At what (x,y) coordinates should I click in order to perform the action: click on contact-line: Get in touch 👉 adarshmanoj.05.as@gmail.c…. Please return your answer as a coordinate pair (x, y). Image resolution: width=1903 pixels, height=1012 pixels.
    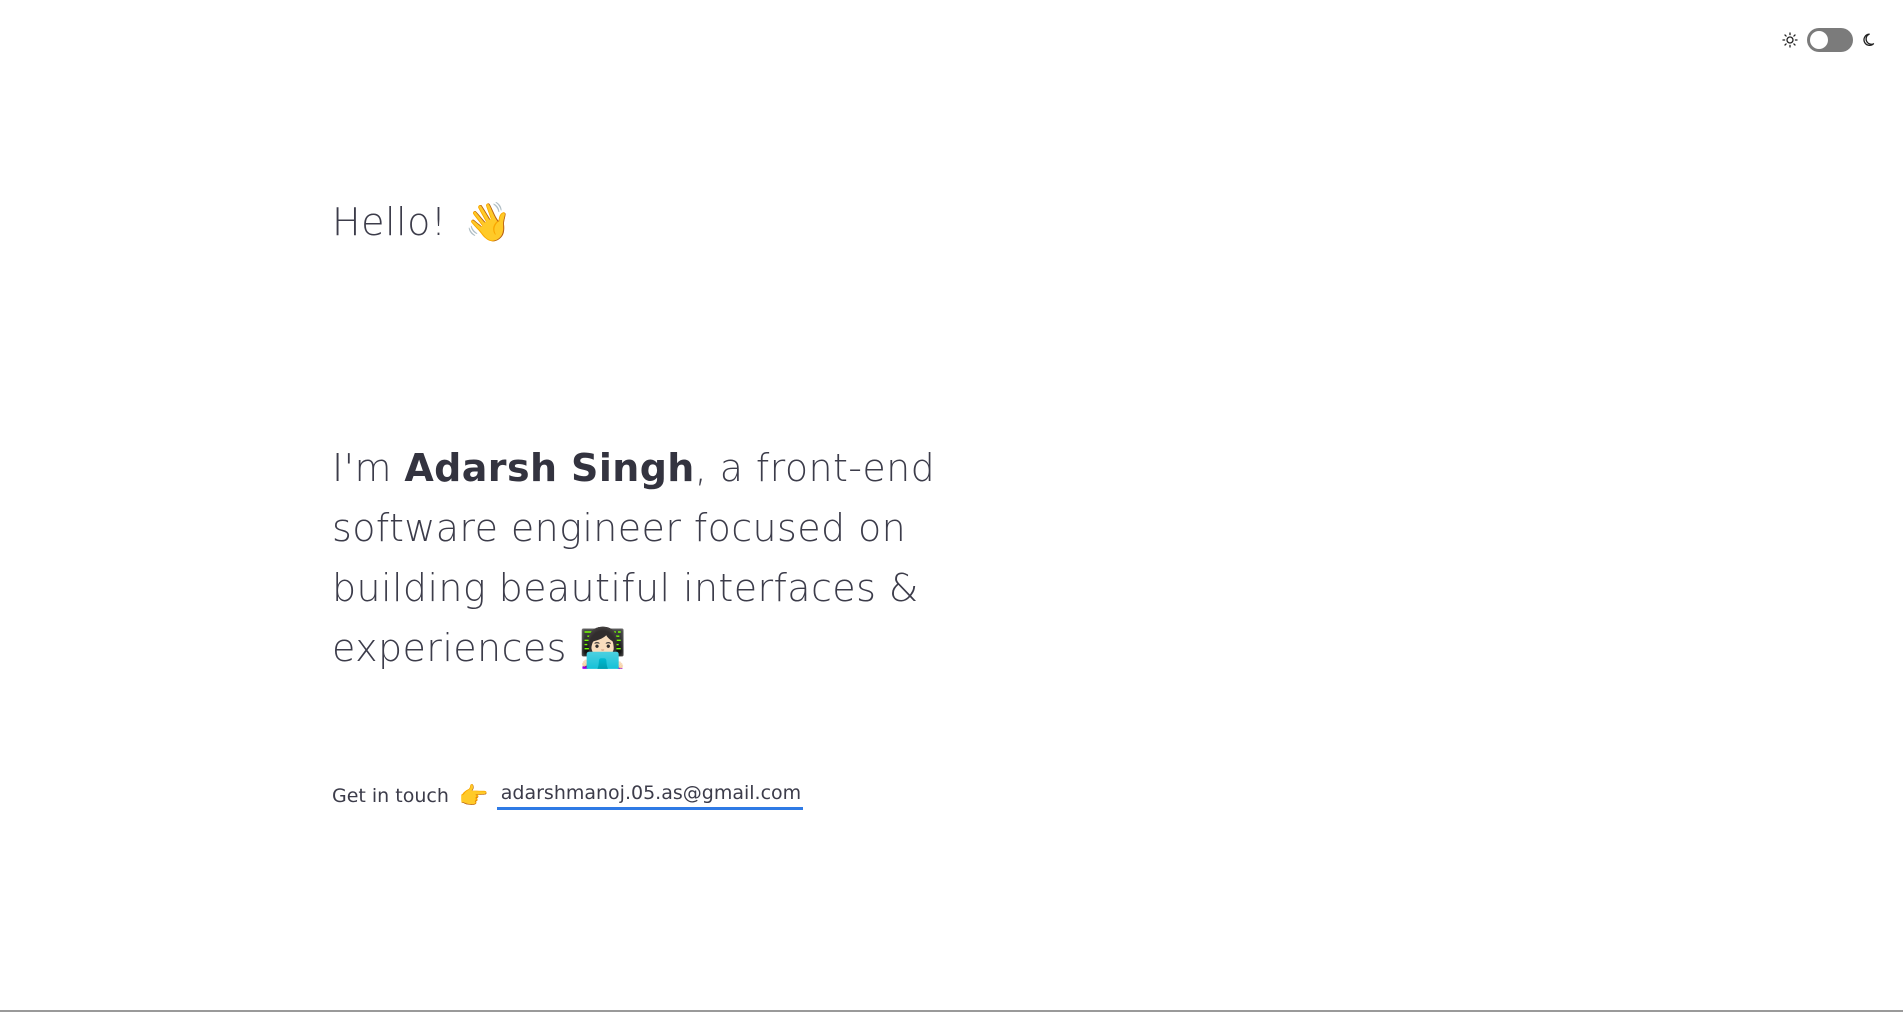
    Looking at the image, I should click on (568, 796).